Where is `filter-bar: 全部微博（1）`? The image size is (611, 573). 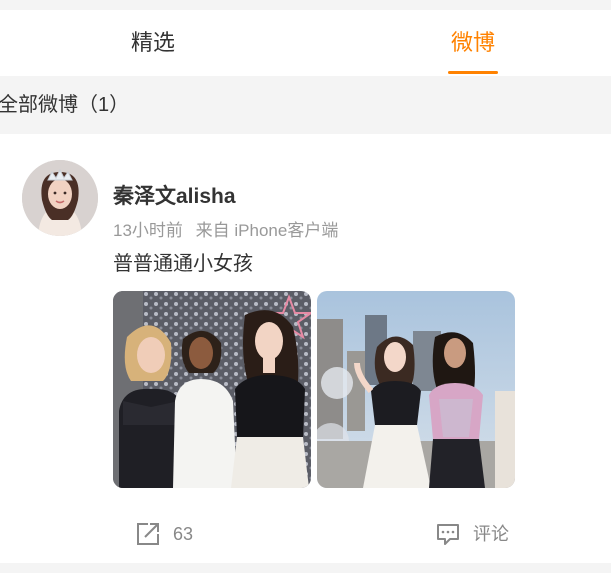
filter-bar: 全部微博（1） is located at coordinates (305, 105).